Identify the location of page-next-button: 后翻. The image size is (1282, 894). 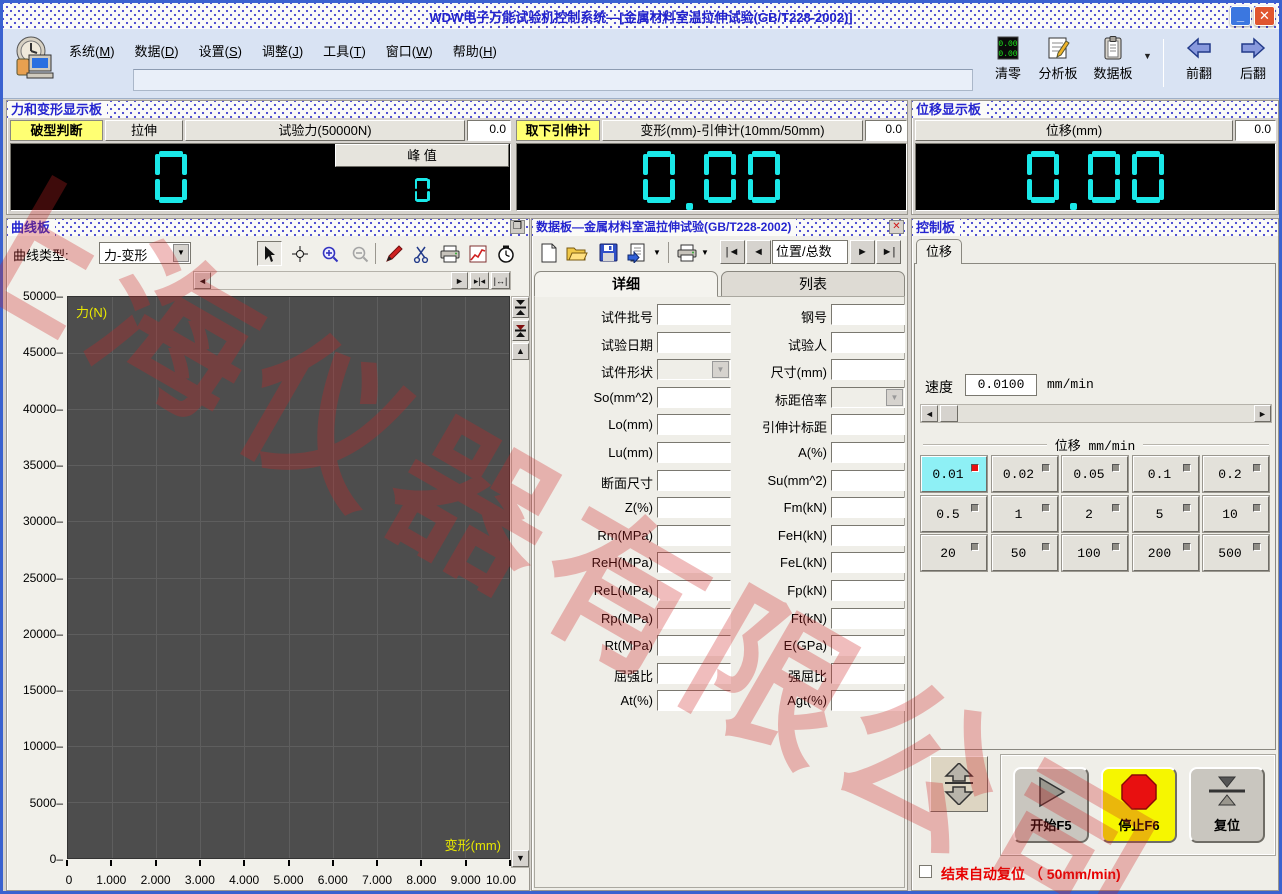
(1253, 63).